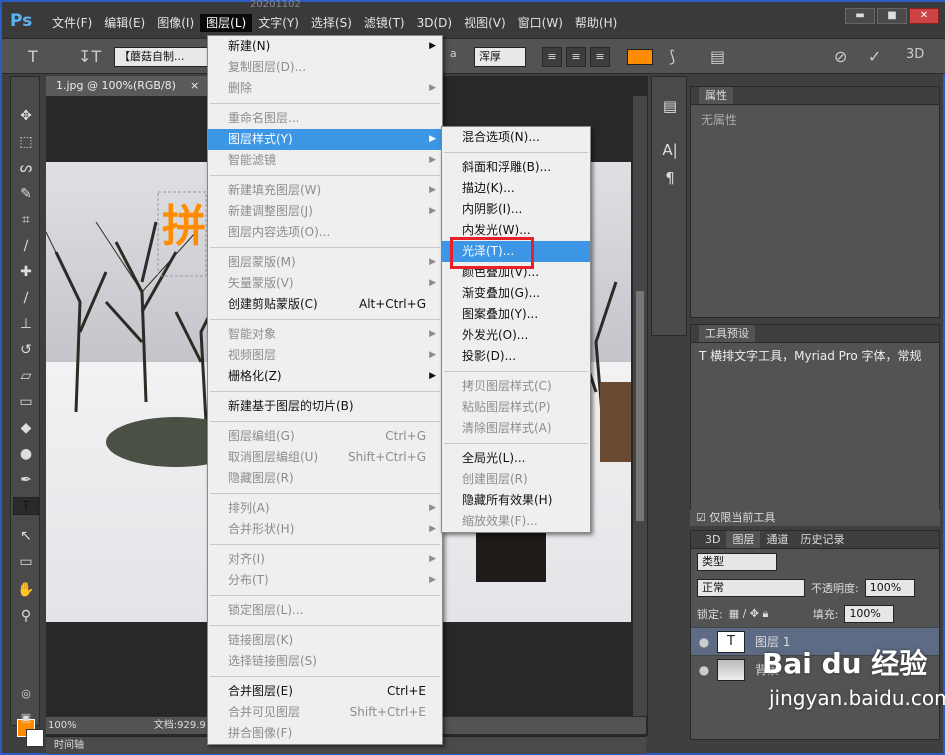  Describe the element at coordinates (26, 298) in the screenshot. I see `brush-tool-icon: ∕` at that location.